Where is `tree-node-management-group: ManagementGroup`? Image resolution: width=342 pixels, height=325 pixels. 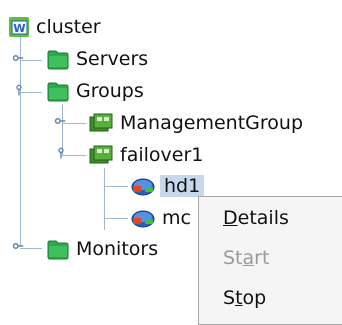
tree-node-management-group: ManagementGroup is located at coordinates (195, 123).